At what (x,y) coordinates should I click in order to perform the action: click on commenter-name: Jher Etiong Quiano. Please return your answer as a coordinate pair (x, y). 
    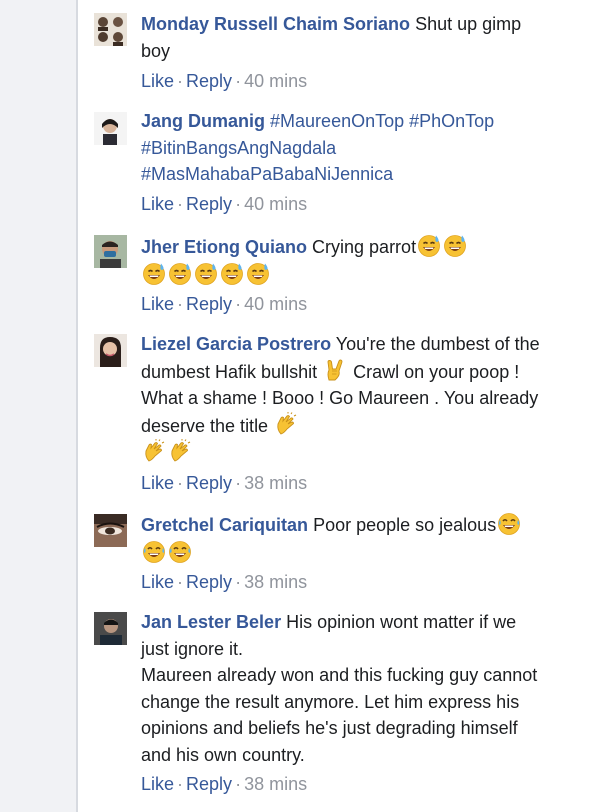
    Looking at the image, I should click on (224, 247).